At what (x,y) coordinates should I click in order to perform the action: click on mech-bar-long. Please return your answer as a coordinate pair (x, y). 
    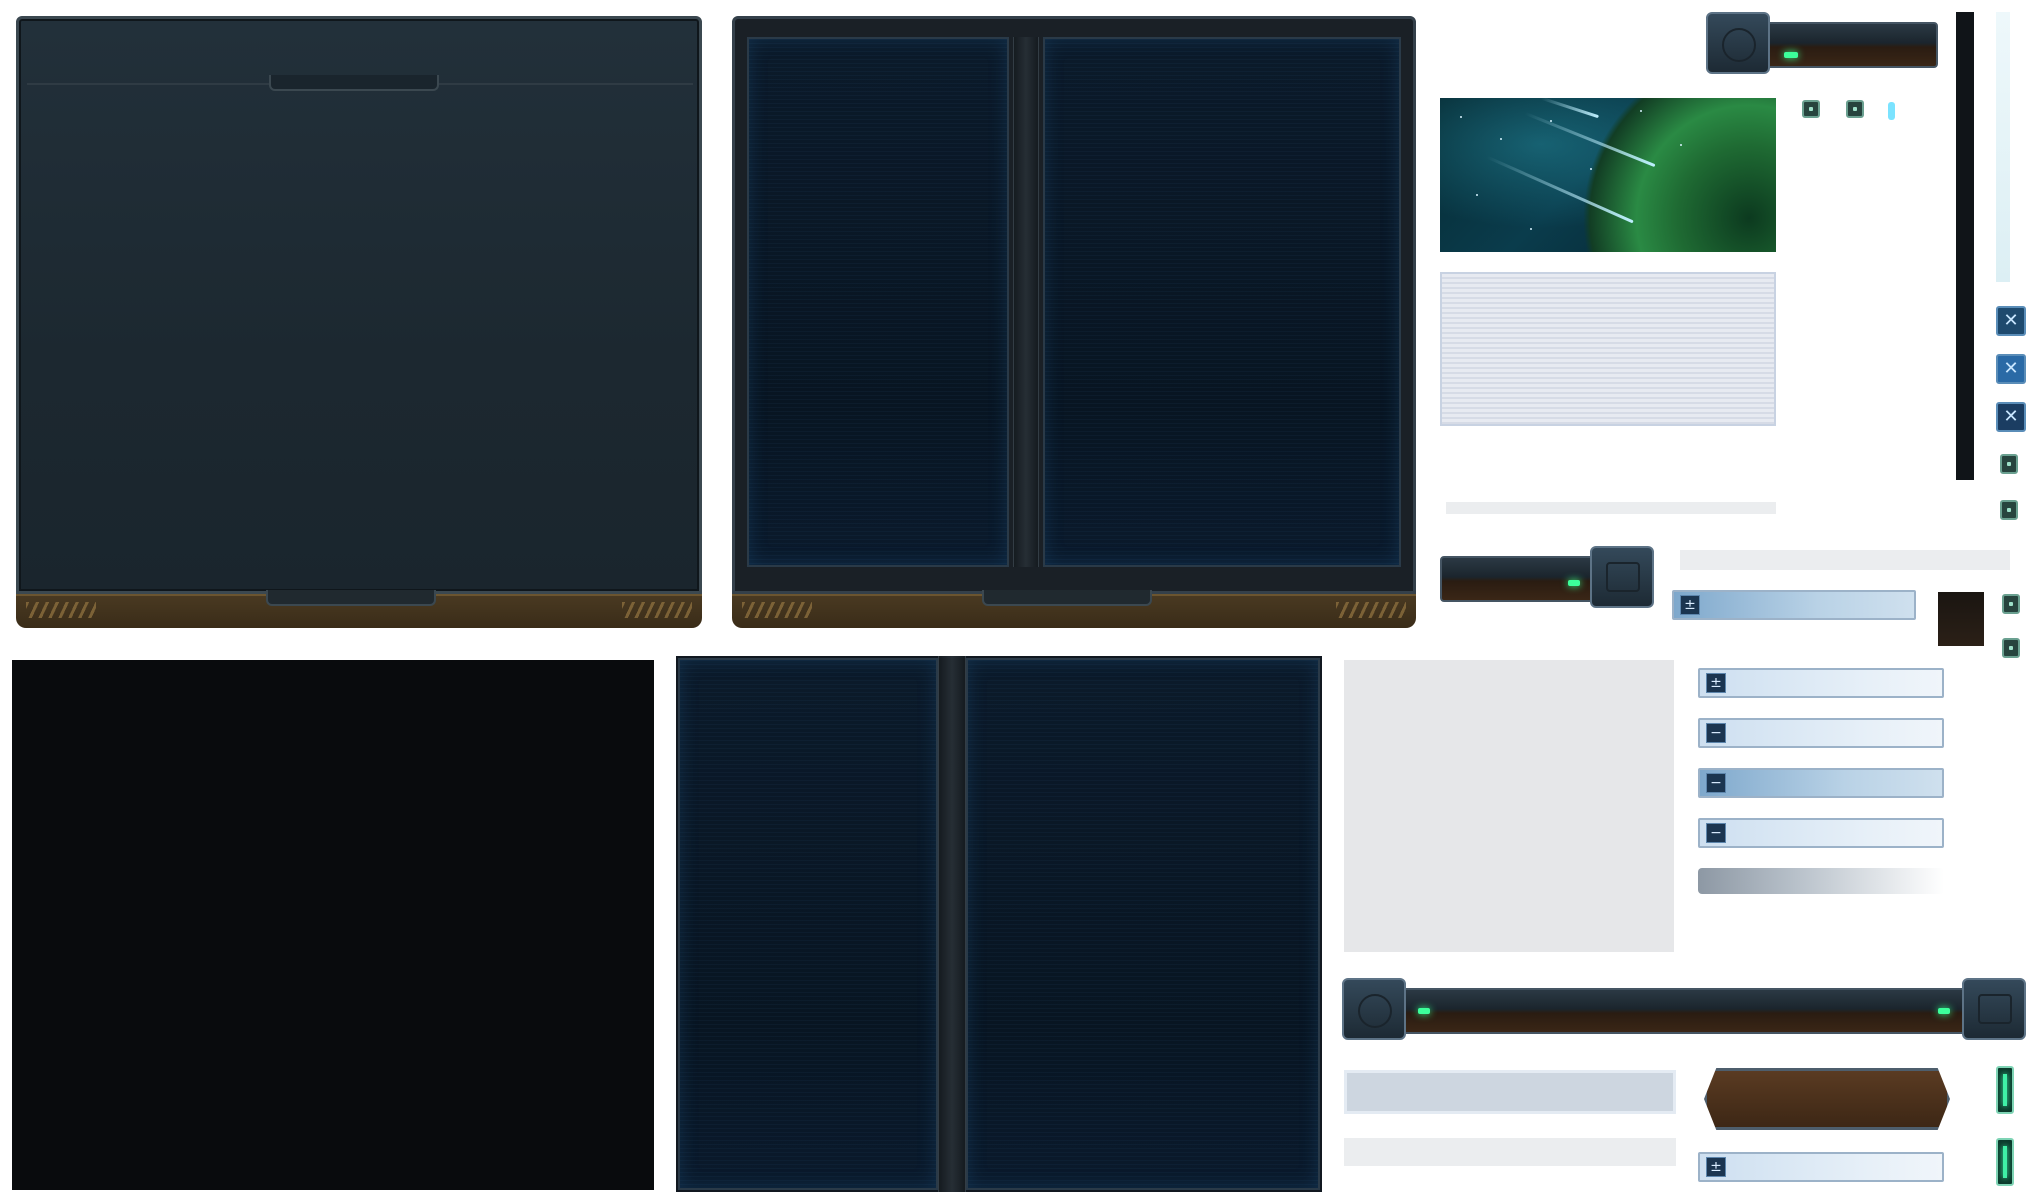
    Looking at the image, I should click on (1684, 1010).